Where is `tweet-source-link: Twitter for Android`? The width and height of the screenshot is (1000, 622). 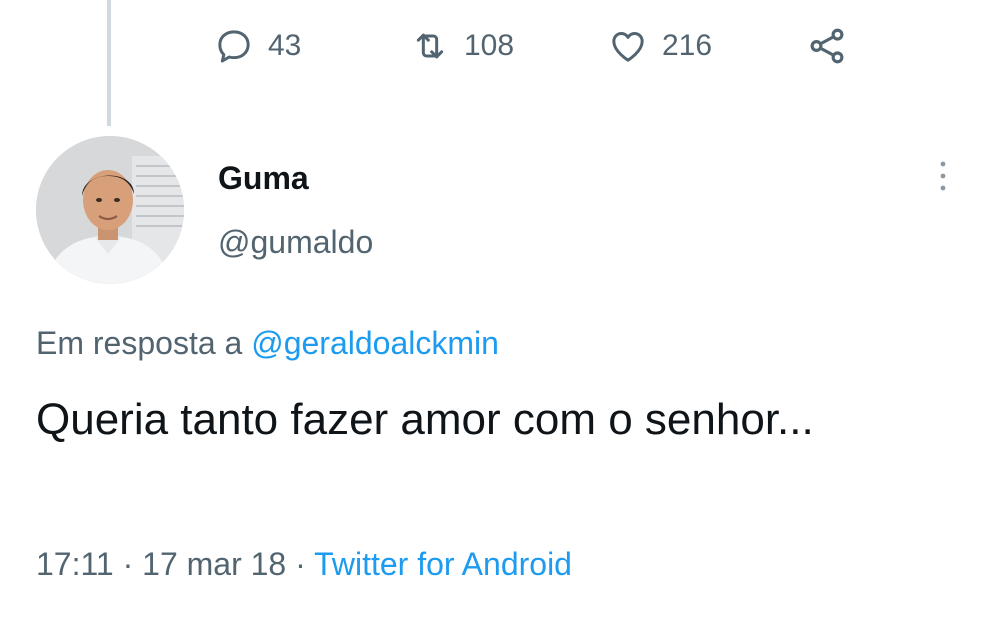
tweet-source-link: Twitter for Android is located at coordinates (443, 564).